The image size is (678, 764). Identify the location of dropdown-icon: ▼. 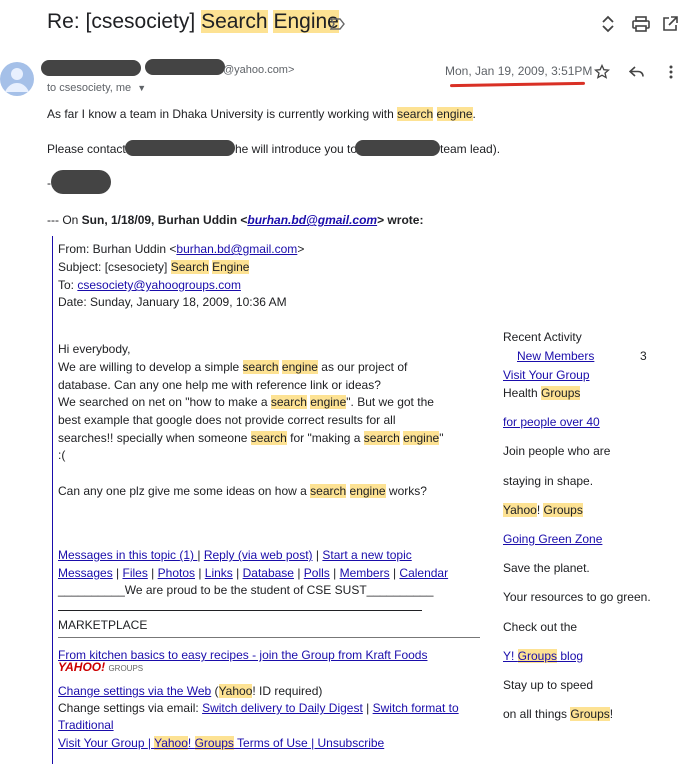
(141, 88).